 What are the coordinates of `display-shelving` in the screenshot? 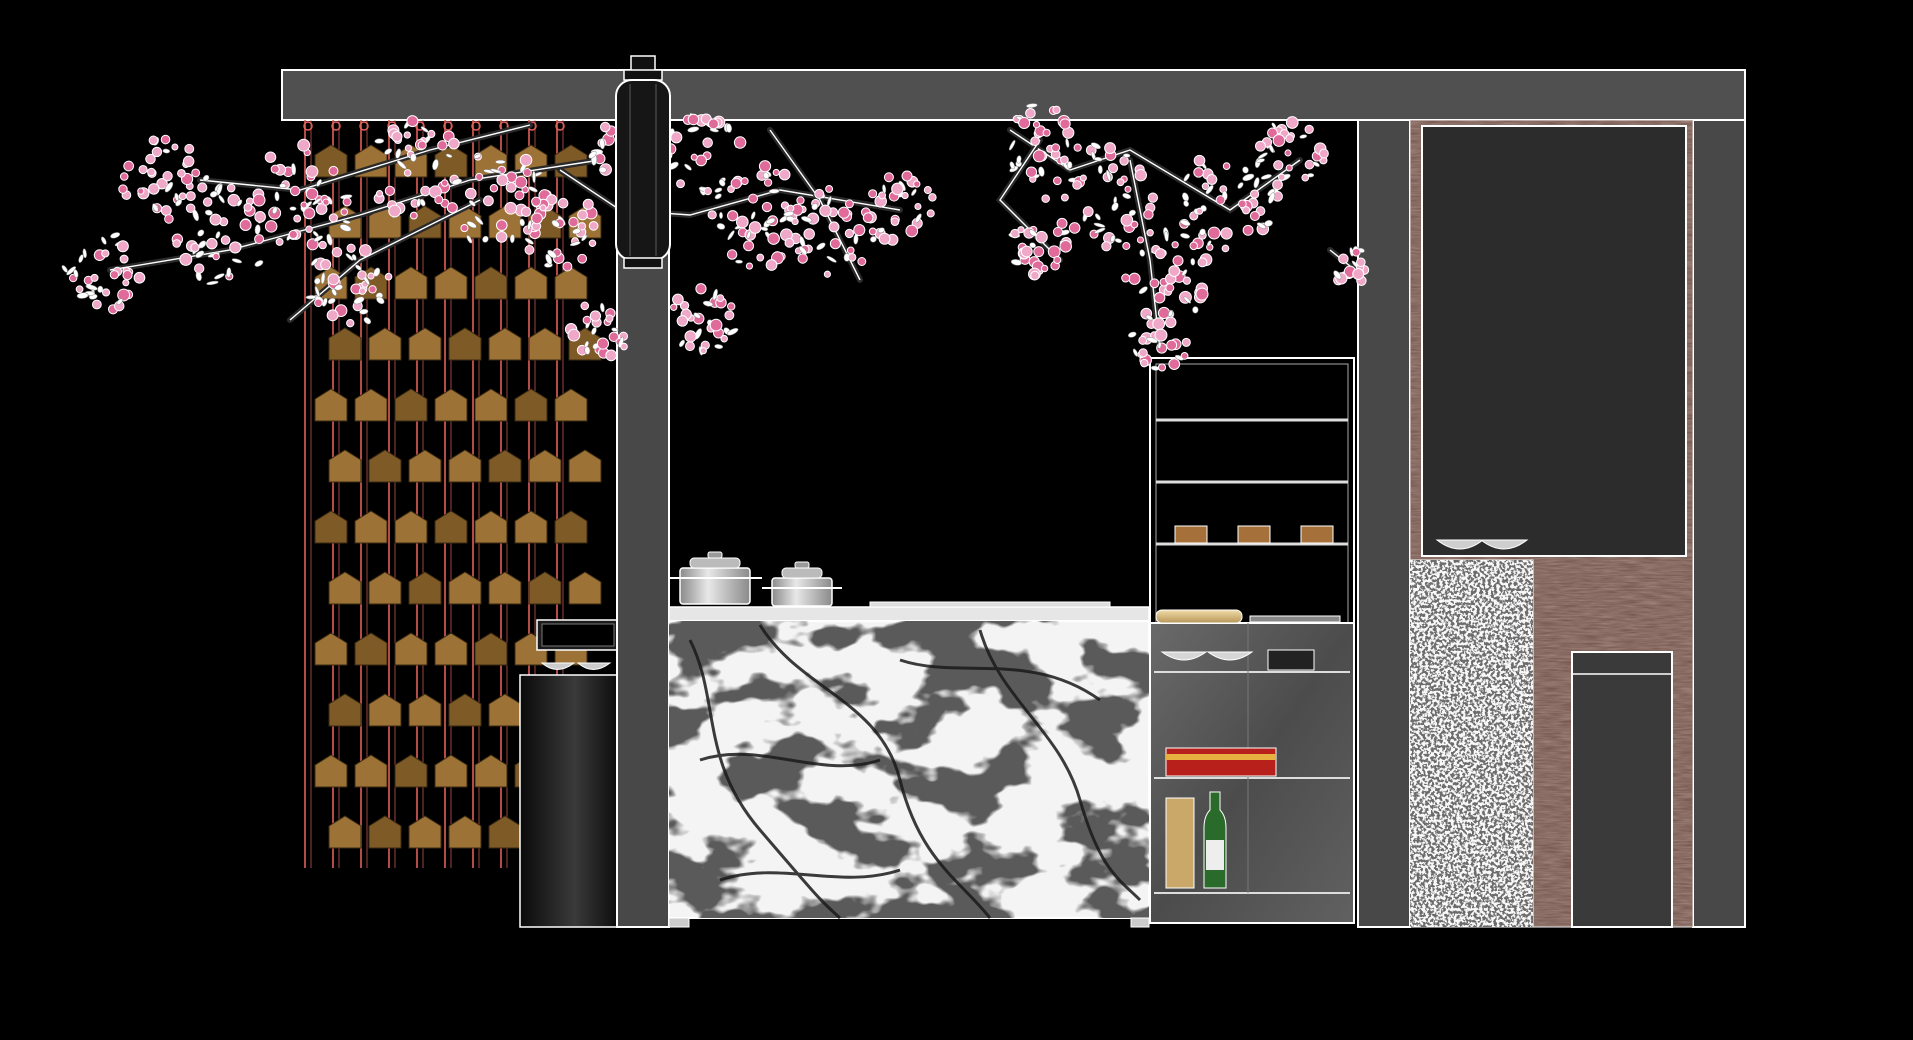 It's located at (1252, 640).